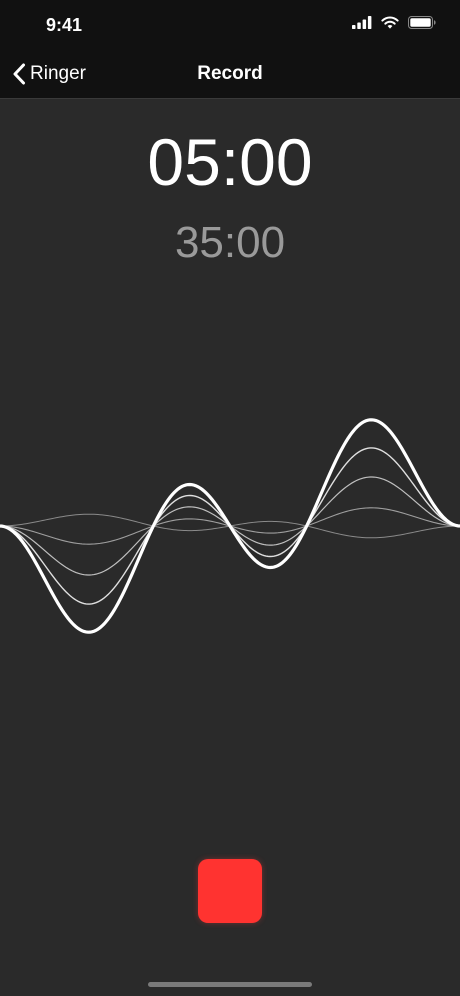 This screenshot has height=996, width=460. I want to click on recording-timer: 05:00, so click(230, 162).